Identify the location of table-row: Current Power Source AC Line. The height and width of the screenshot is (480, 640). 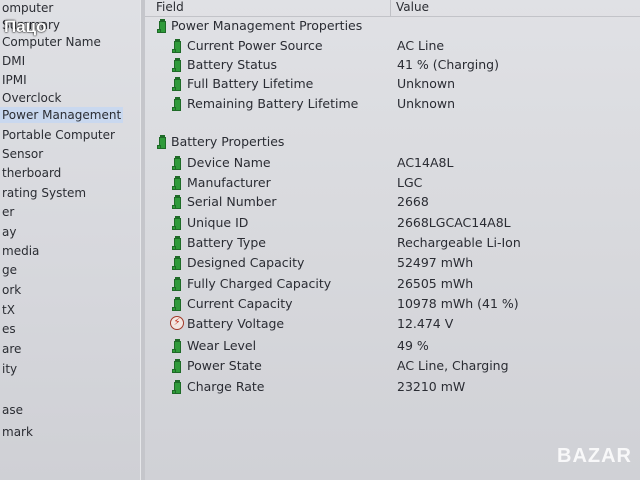
(392, 47).